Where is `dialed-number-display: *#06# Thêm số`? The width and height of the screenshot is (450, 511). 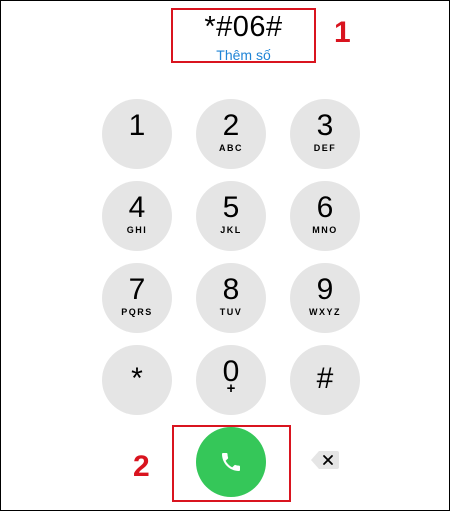 dialed-number-display: *#06# Thêm số is located at coordinates (243, 35).